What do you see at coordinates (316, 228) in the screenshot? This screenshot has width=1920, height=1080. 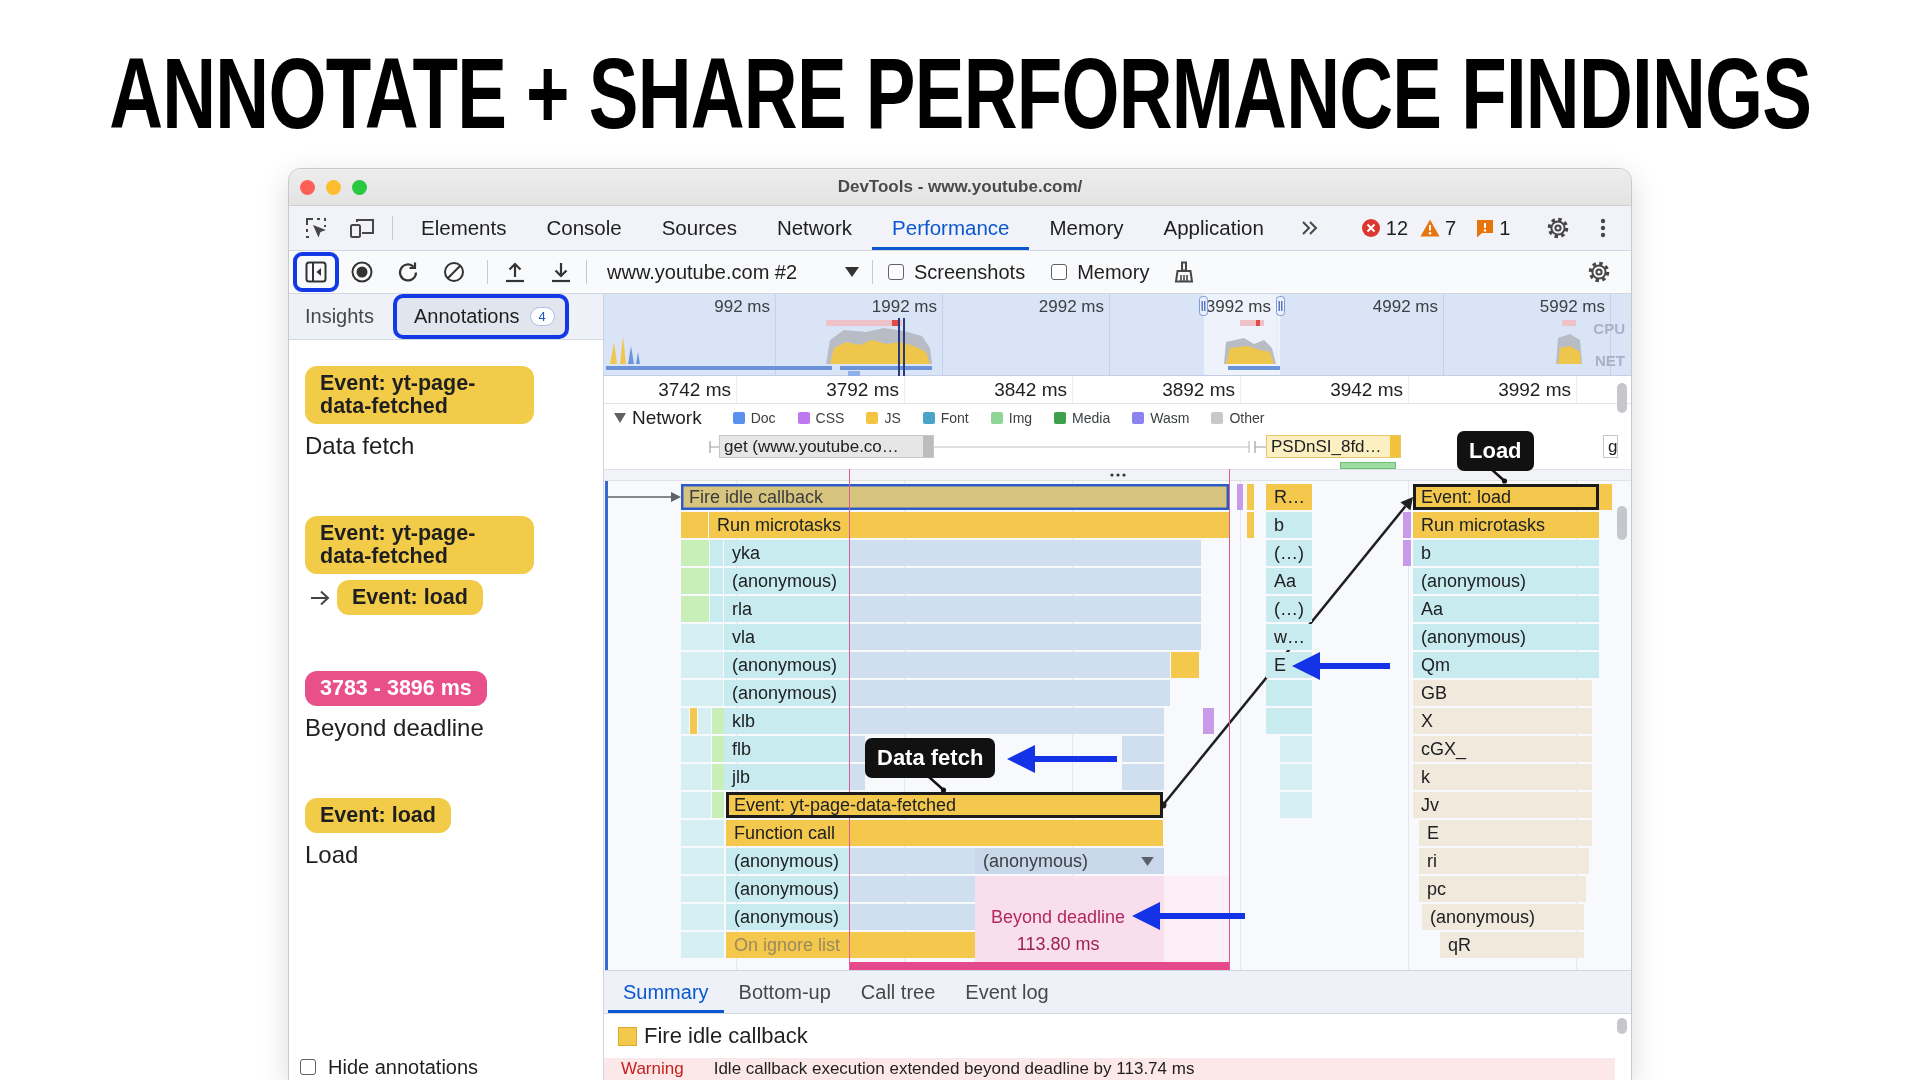 I see `inspect-element-icon` at bounding box center [316, 228].